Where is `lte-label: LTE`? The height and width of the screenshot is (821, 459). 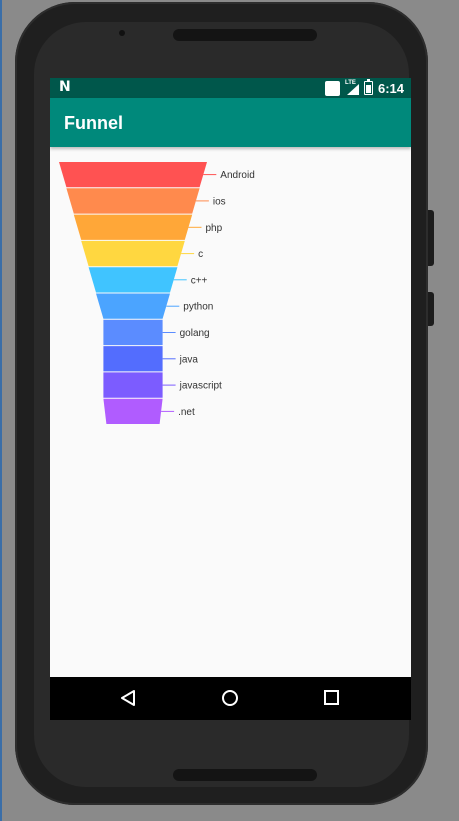 lte-label: LTE is located at coordinates (350, 83).